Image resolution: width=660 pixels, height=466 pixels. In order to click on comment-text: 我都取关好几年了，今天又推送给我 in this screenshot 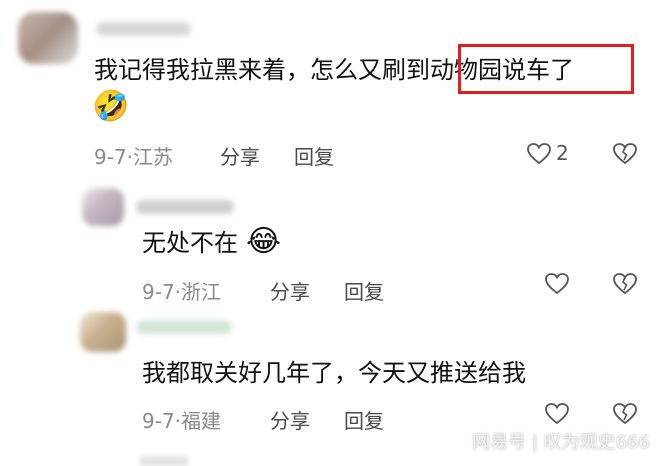, I will do `click(334, 373)`.